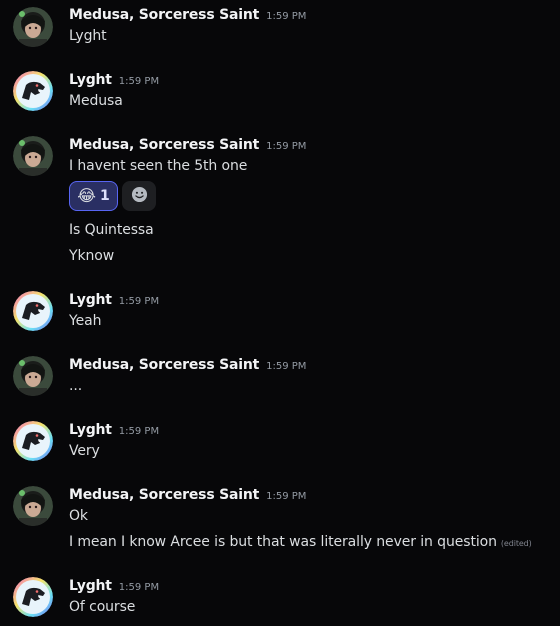  Describe the element at coordinates (78, 516) in the screenshot. I see `message-text: Ok` at that location.